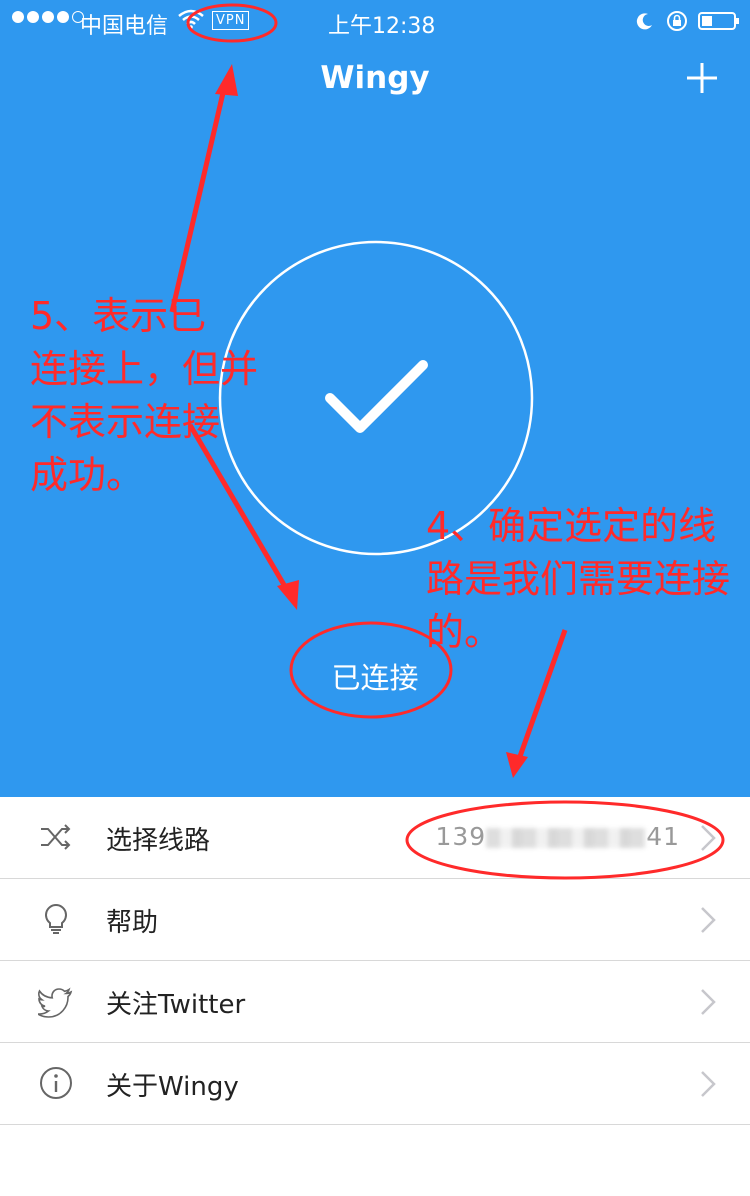  I want to click on menu-item-label: 帮助, so click(132, 923).